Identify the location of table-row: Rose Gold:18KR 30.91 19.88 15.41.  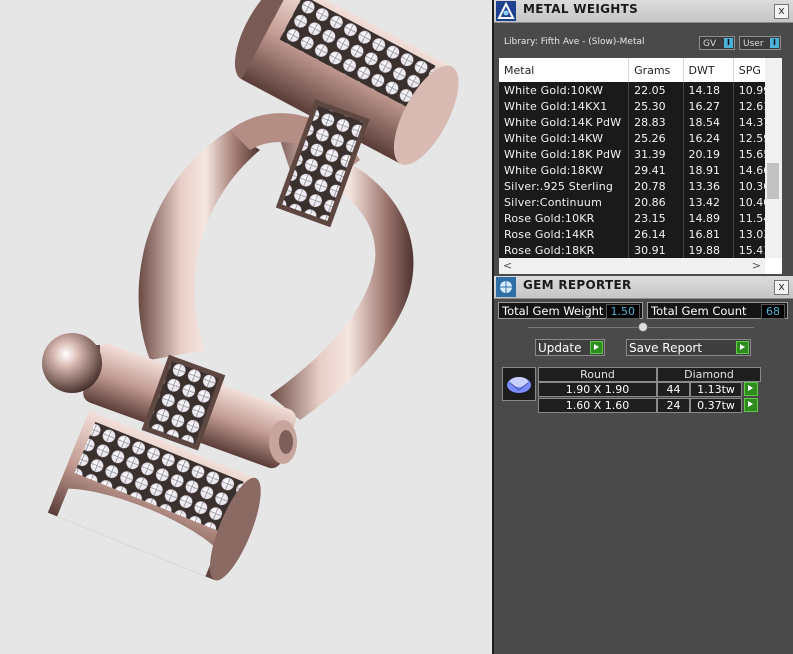
(640, 250).